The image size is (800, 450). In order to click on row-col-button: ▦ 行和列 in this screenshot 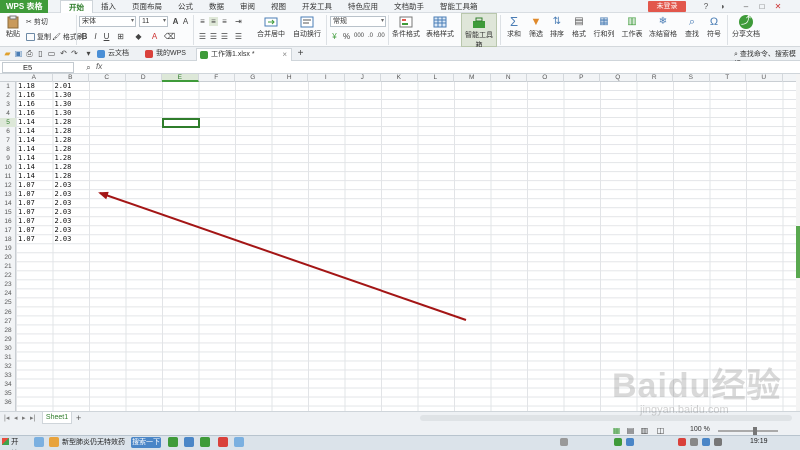, I will do `click(604, 27)`.